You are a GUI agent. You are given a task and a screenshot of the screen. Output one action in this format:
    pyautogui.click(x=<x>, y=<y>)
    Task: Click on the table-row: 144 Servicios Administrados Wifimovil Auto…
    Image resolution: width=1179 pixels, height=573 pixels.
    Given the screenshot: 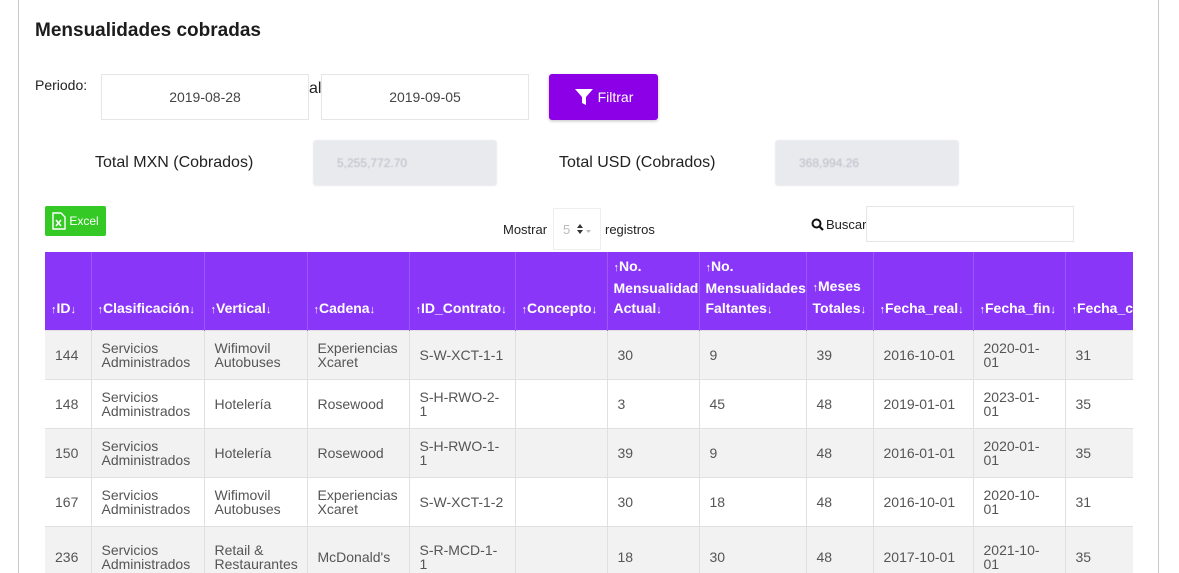 What is the action you would take?
    pyautogui.click(x=589, y=354)
    